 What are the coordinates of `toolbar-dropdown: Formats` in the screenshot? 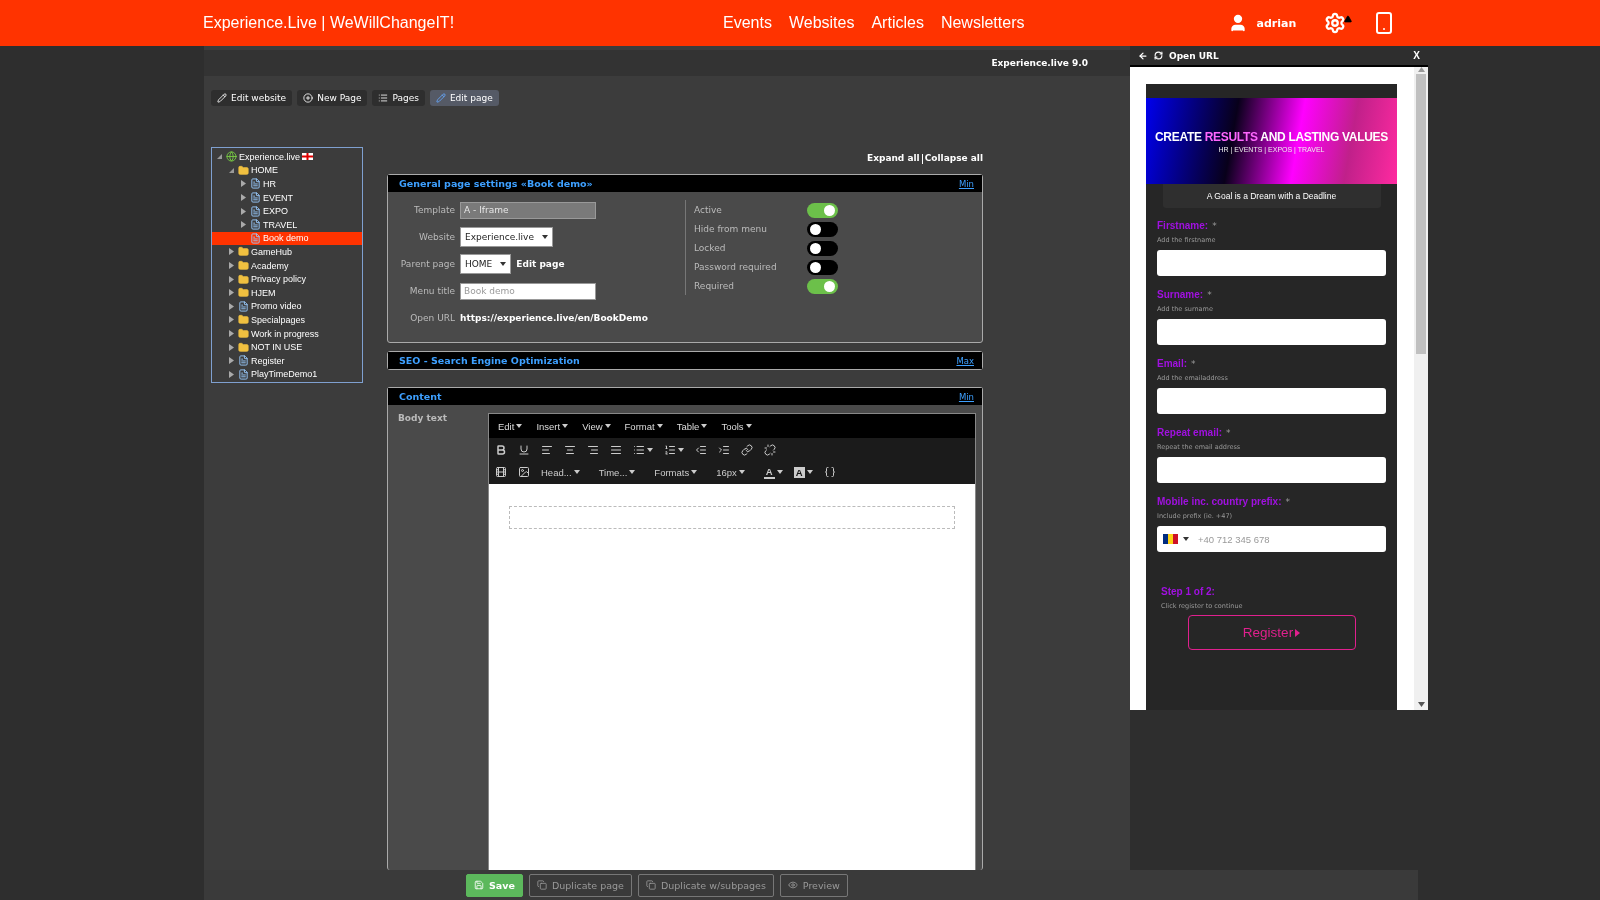 It's located at (676, 472).